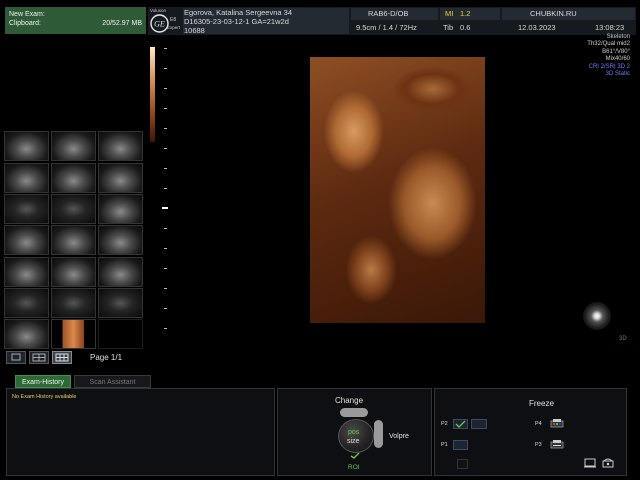  Describe the element at coordinates (173, 20) in the screenshot. I see `probe-tag-1: E8` at that location.